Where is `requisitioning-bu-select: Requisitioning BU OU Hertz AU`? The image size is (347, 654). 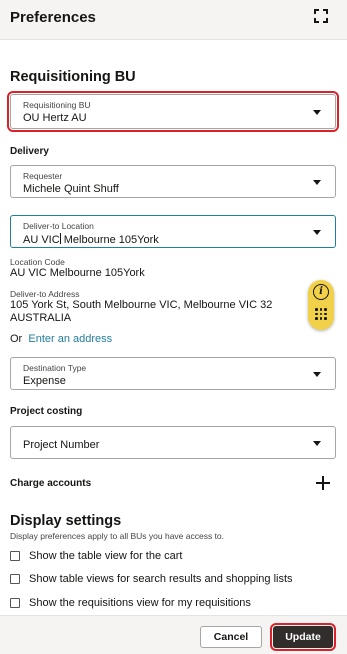 requisitioning-bu-select: Requisitioning BU OU Hertz AU is located at coordinates (173, 111).